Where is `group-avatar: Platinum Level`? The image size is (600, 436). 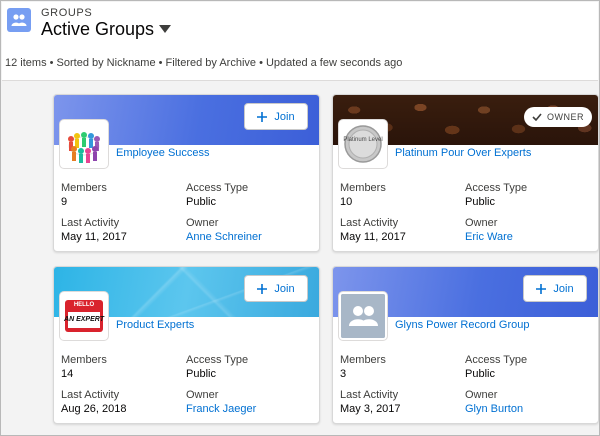
group-avatar: Platinum Level is located at coordinates (363, 144).